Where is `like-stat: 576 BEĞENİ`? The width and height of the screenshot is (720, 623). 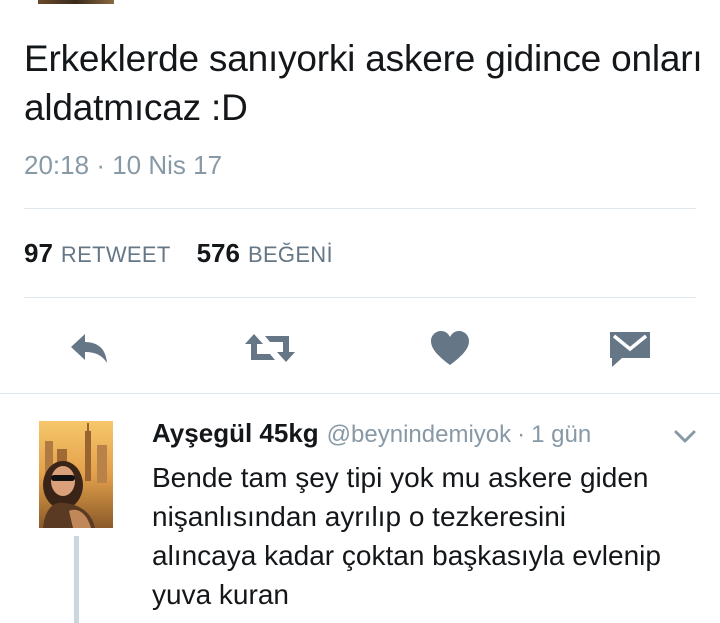 like-stat: 576 BEĞENİ is located at coordinates (265, 253).